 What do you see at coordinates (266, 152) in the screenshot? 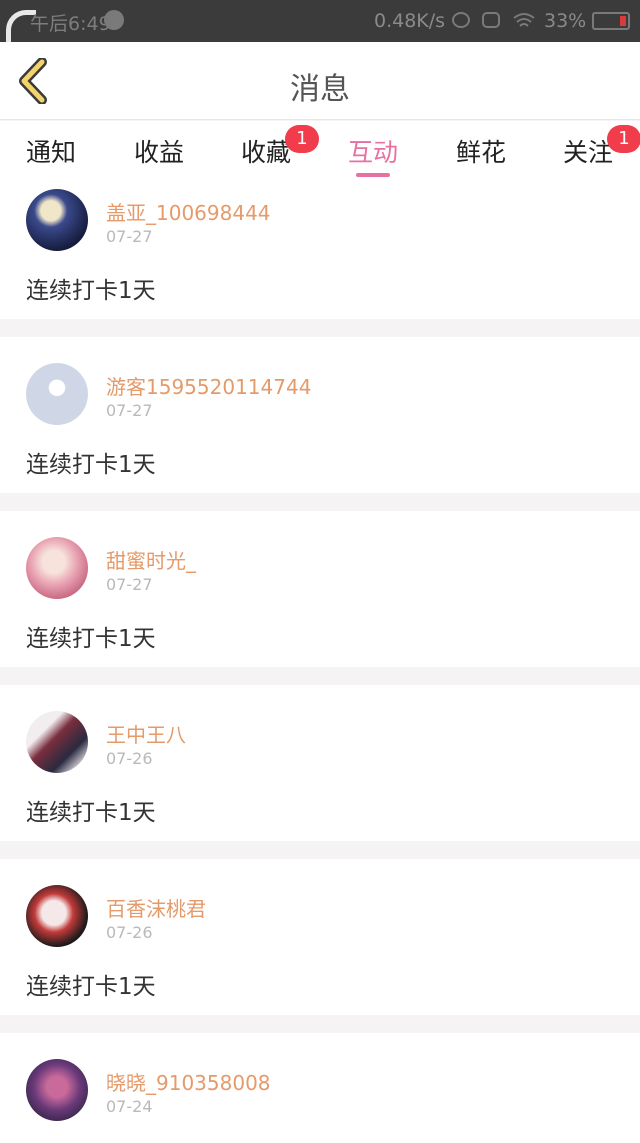
I see `tab-label: 收藏` at bounding box center [266, 152].